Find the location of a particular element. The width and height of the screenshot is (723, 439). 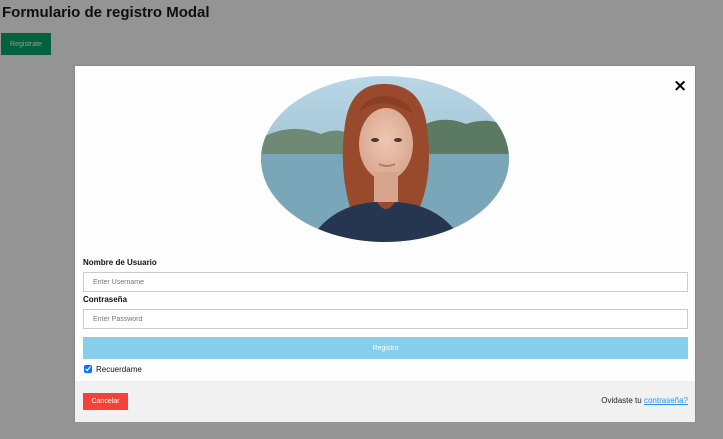

password-input is located at coordinates (385, 319).